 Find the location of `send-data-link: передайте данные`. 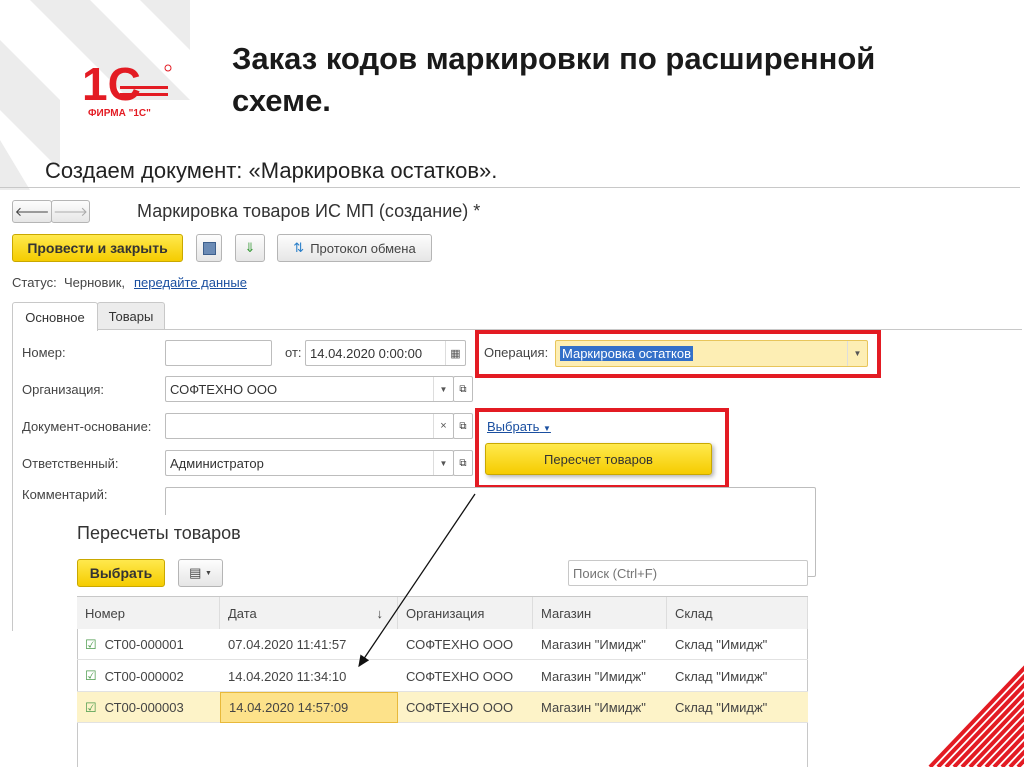

send-data-link: передайте данные is located at coordinates (190, 282).